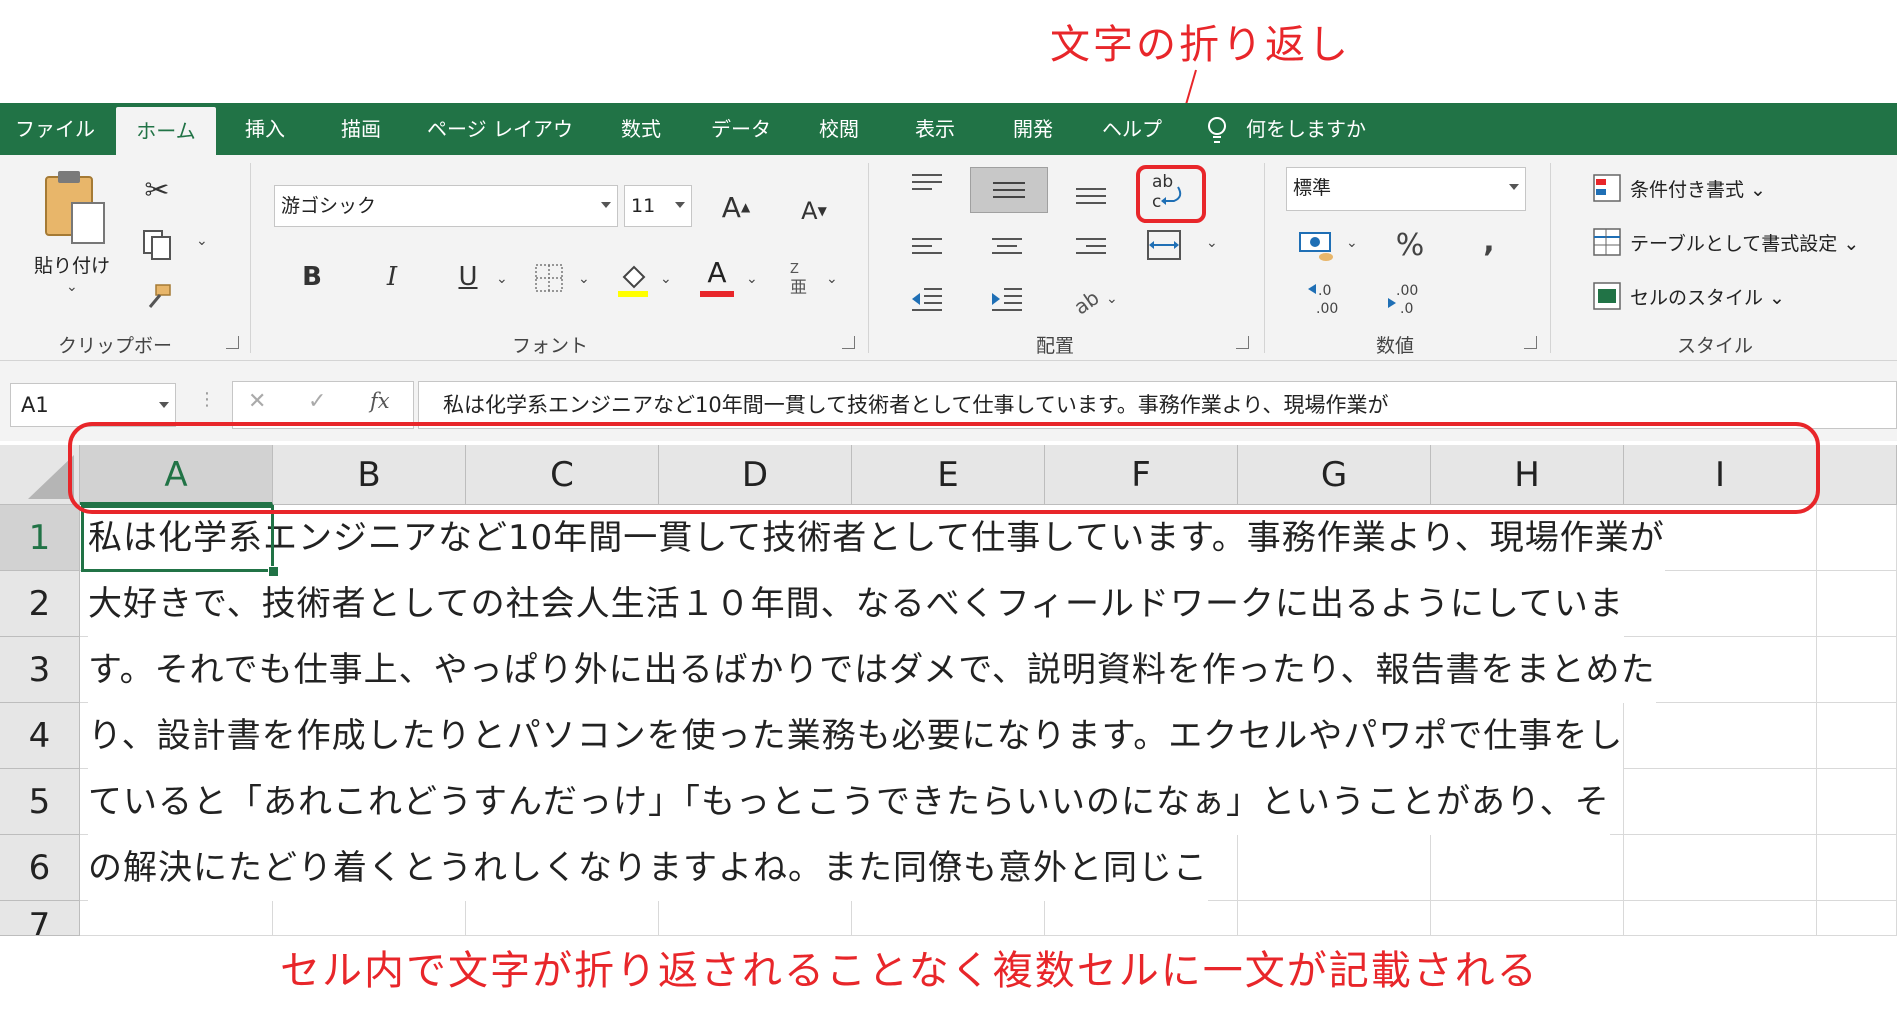 The width and height of the screenshot is (1897, 1016). What do you see at coordinates (648, 868) in the screenshot?
I see `cell-a6: の解決にたどり着くとうれしくなりますよね。また同僚も意外と同じこ` at bounding box center [648, 868].